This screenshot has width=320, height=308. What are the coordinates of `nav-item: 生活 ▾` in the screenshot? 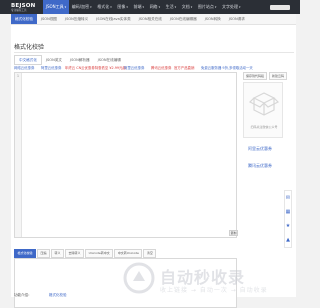 It's located at (171, 7).